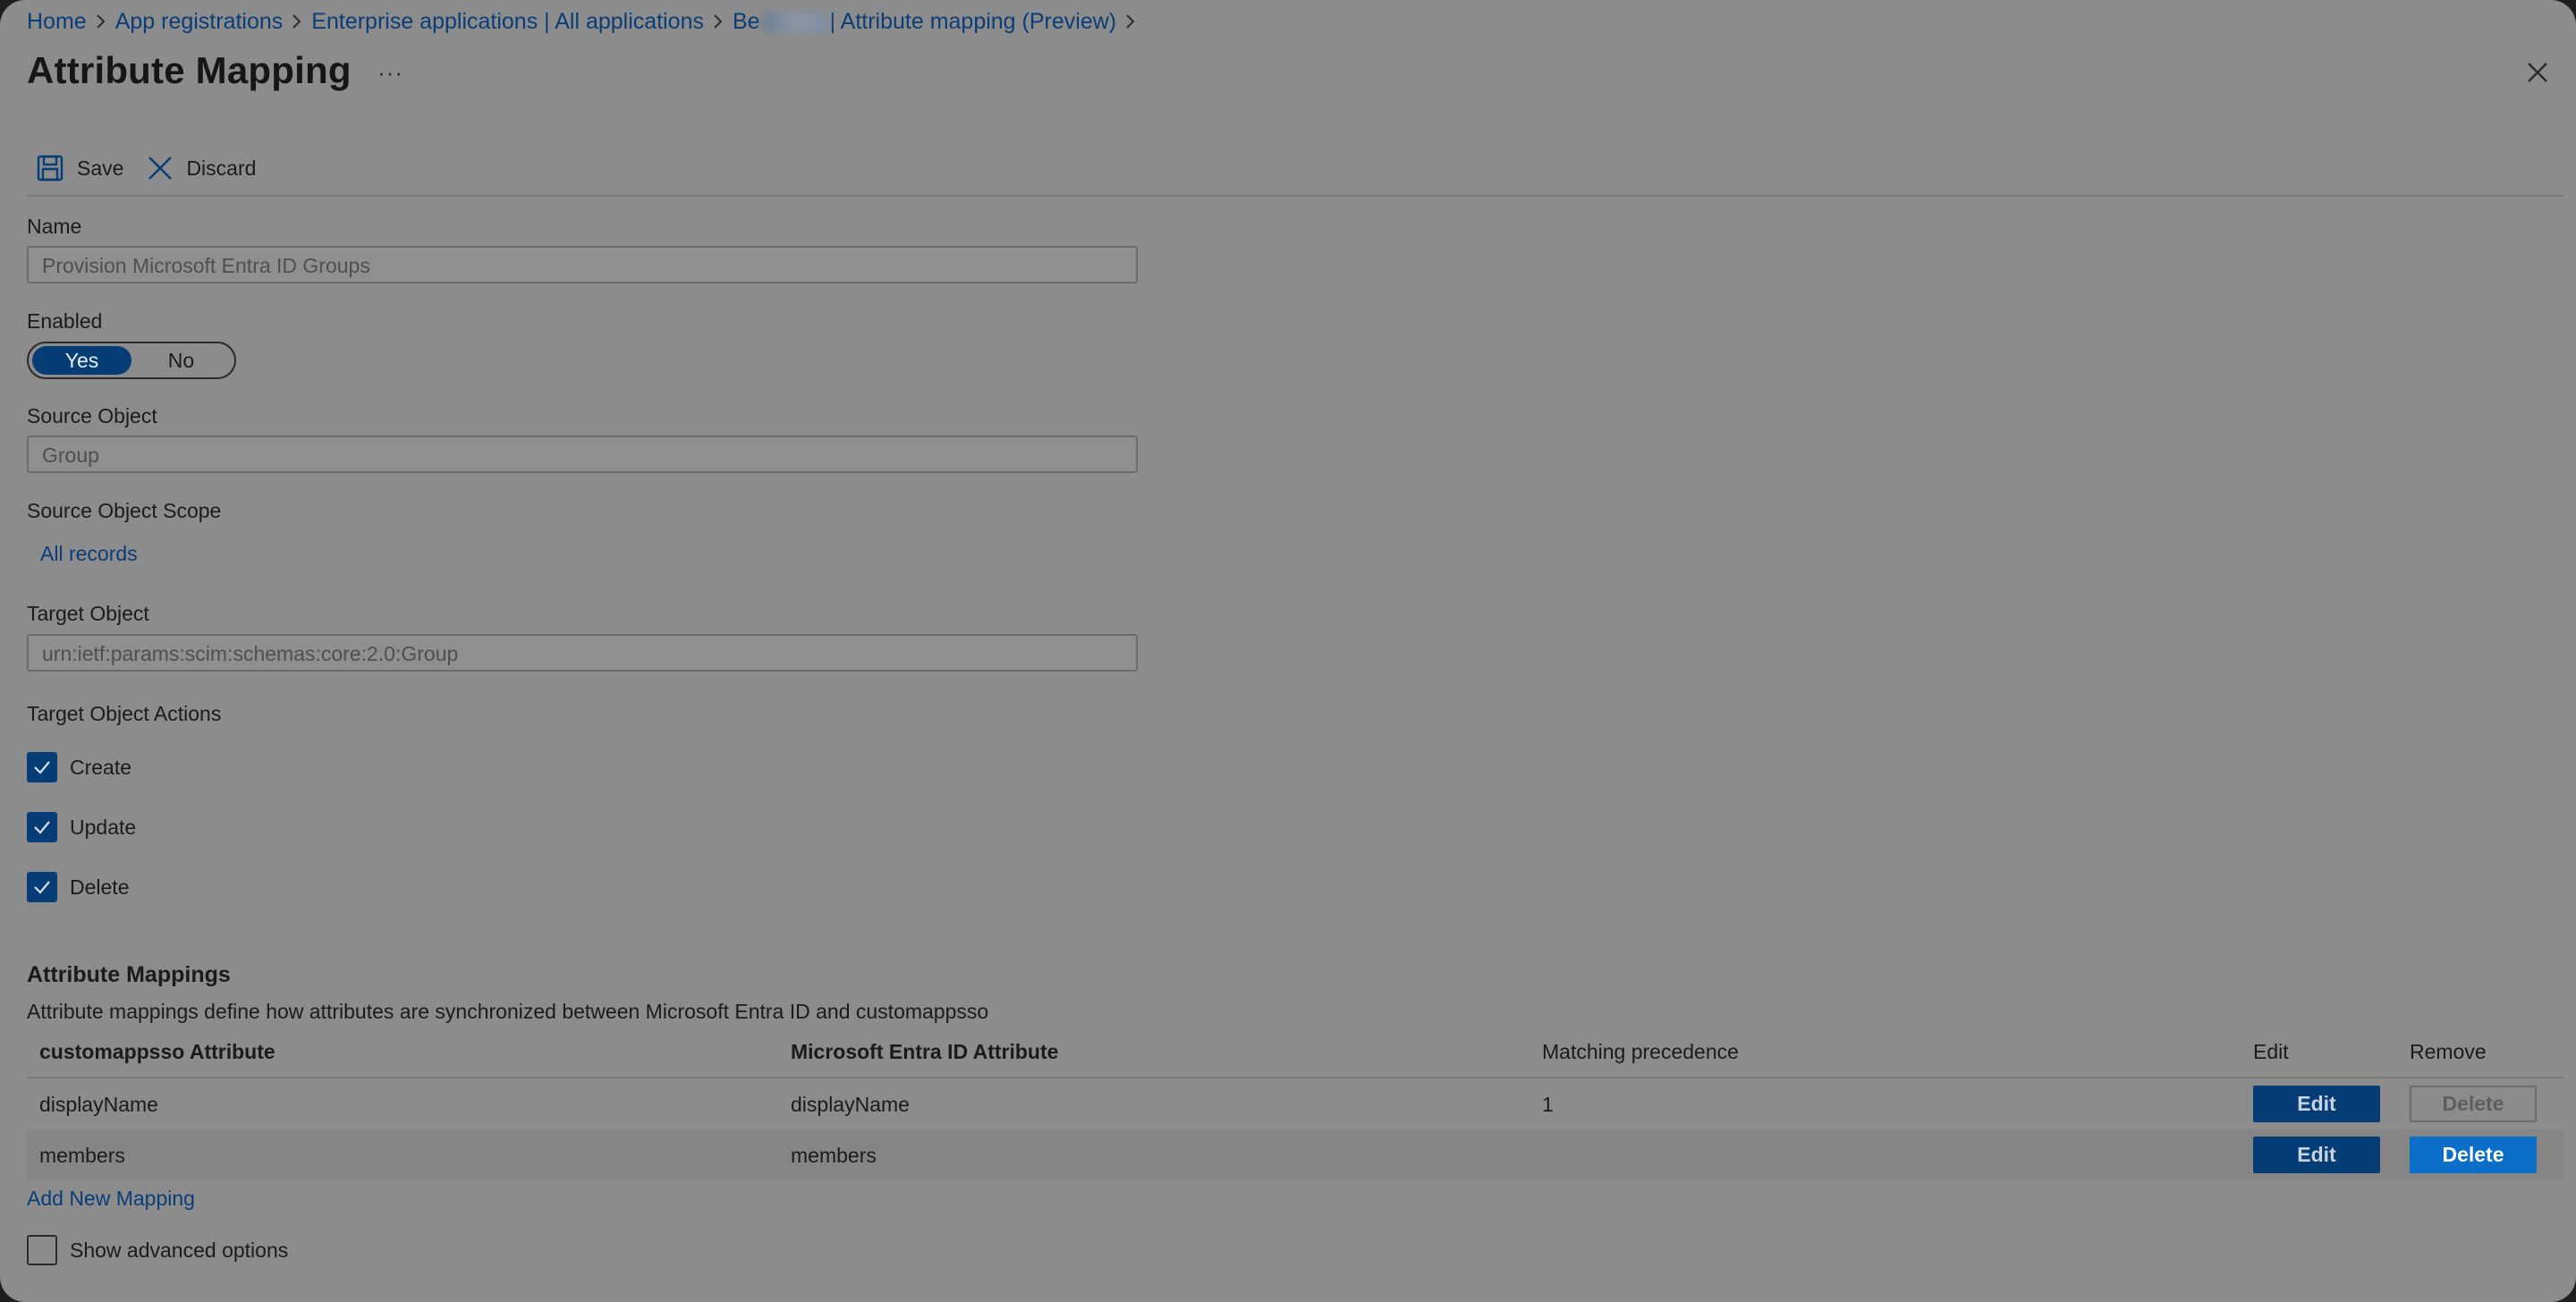  Describe the element at coordinates (103, 827) in the screenshot. I see `update-label: Update` at that location.